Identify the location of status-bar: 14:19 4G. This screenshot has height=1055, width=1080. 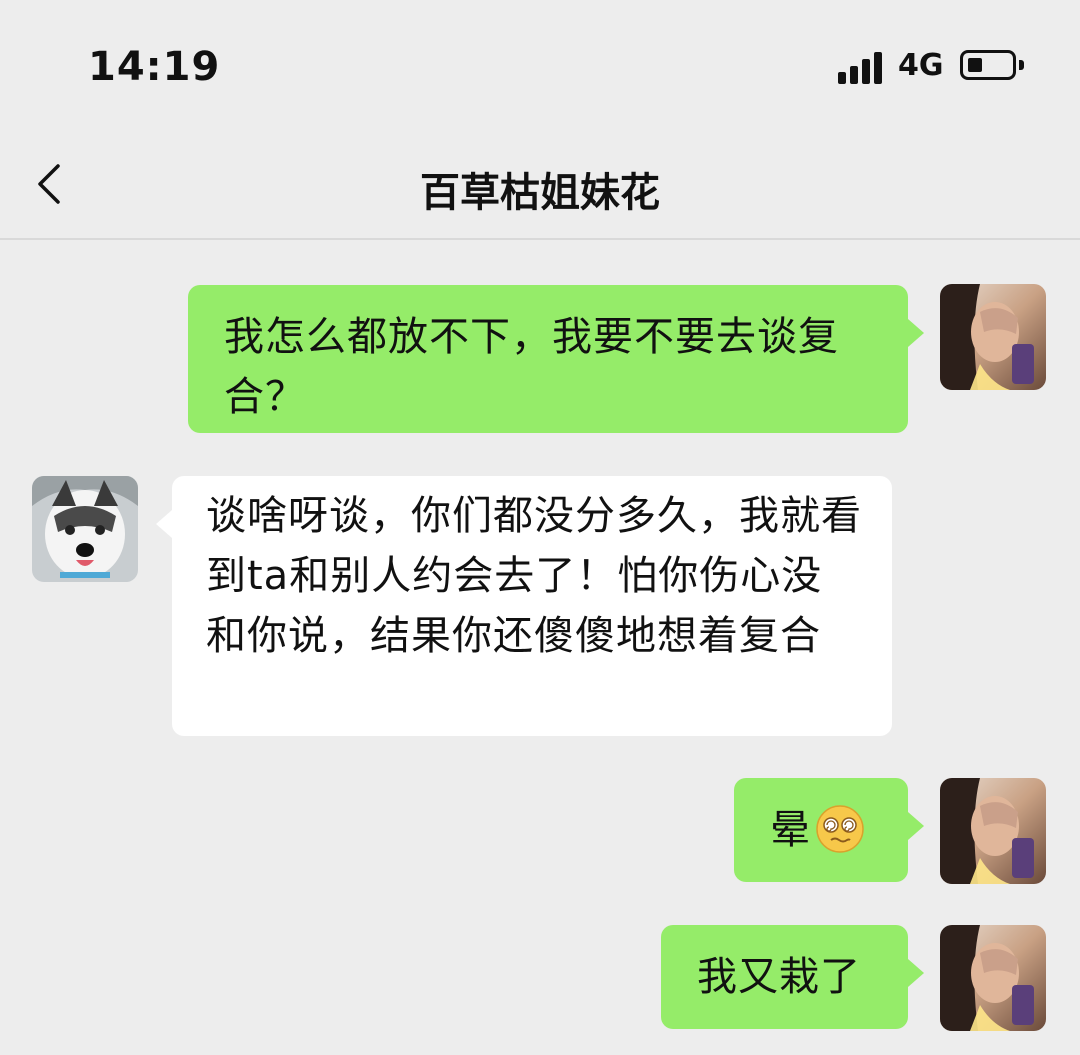
(540, 65).